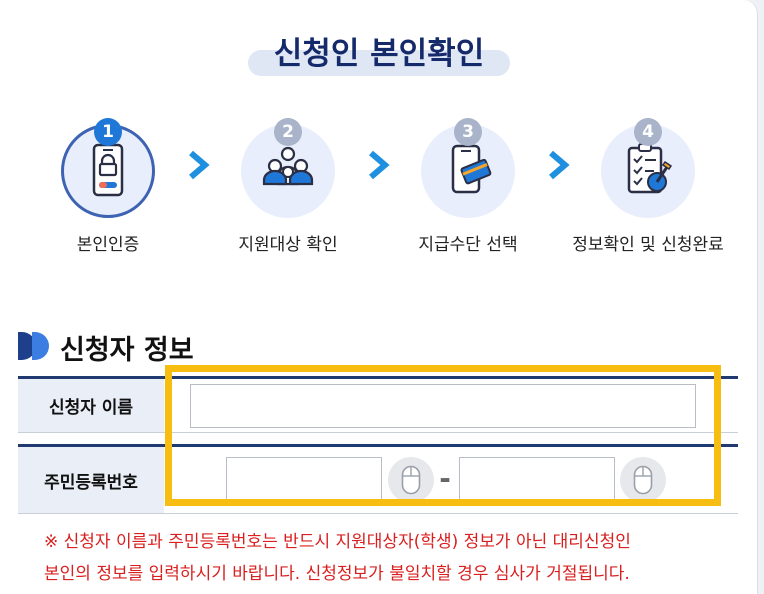 This screenshot has width=764, height=594. I want to click on rrn-label: 주민등록번호, so click(91, 480).